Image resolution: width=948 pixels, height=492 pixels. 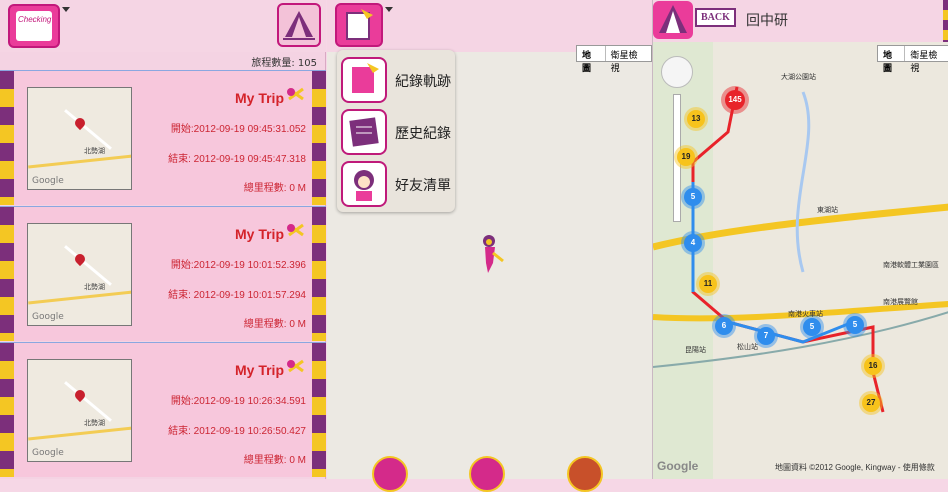 What do you see at coordinates (735, 100) in the screenshot?
I see `map-cluster: 145` at bounding box center [735, 100].